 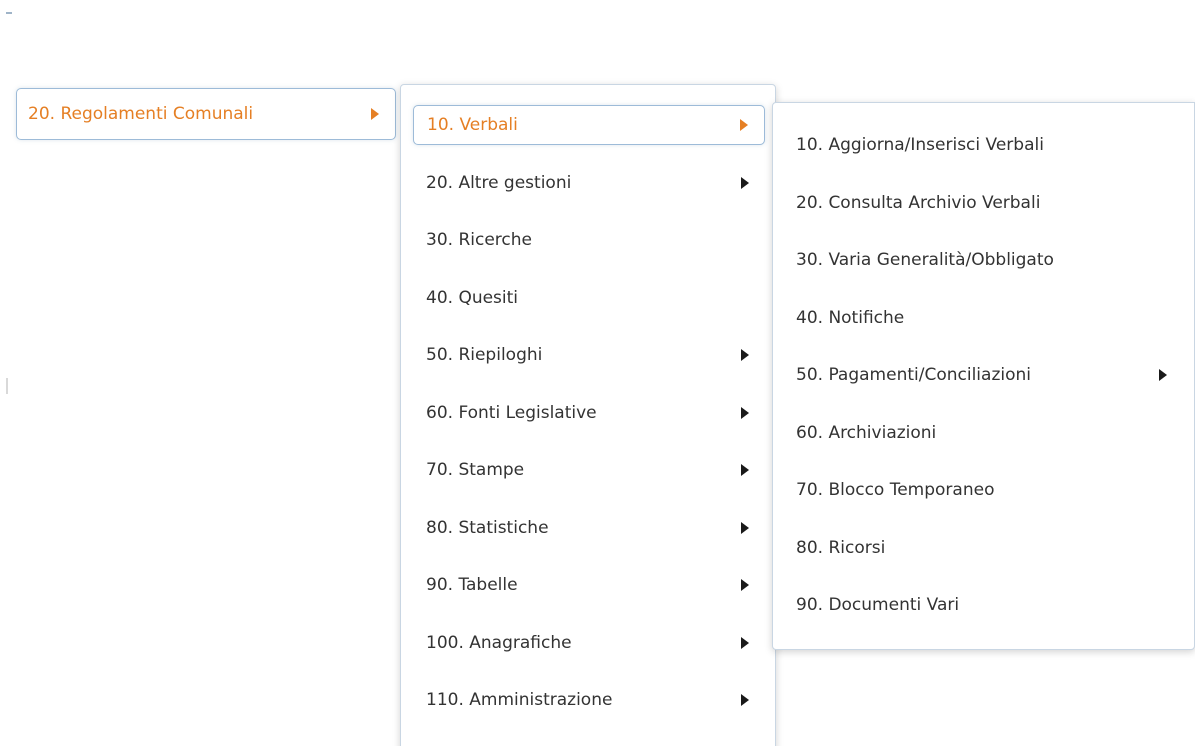 What do you see at coordinates (589, 240) in the screenshot?
I see `menu-item-30-ricerche: 30. Ricerche` at bounding box center [589, 240].